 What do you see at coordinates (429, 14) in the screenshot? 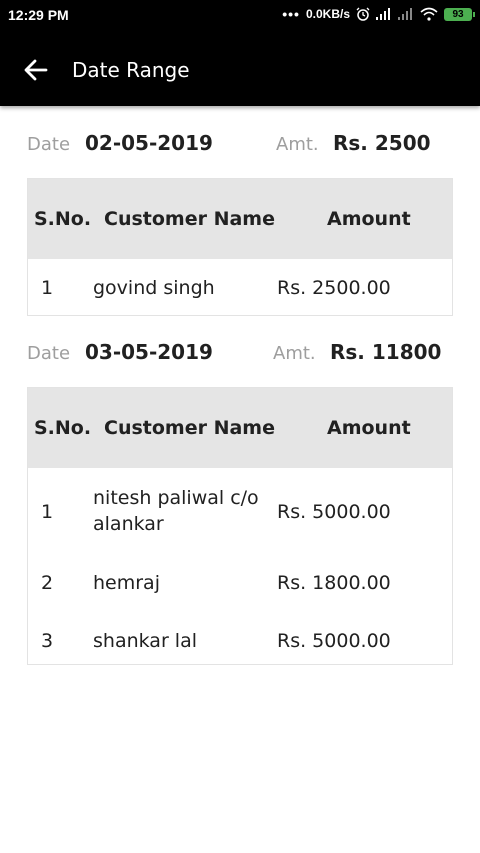
I see `wifi-icon` at bounding box center [429, 14].